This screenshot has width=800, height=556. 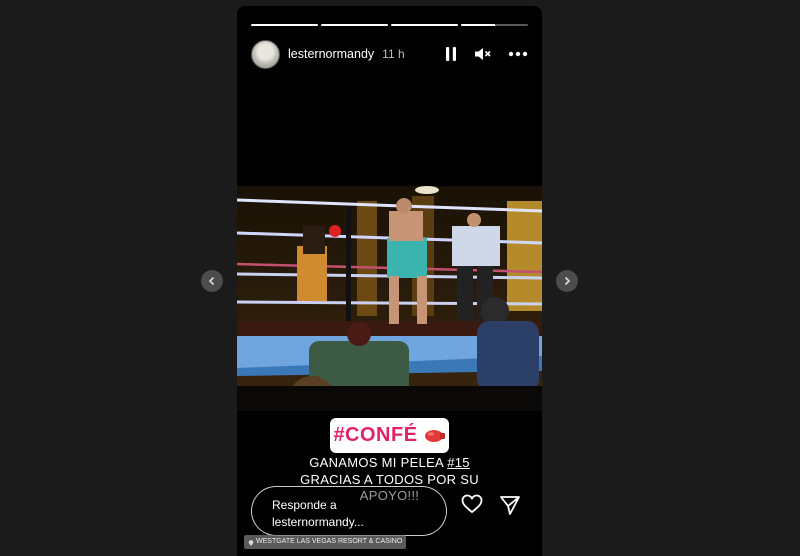 I want to click on send-icon, so click(x=510, y=505).